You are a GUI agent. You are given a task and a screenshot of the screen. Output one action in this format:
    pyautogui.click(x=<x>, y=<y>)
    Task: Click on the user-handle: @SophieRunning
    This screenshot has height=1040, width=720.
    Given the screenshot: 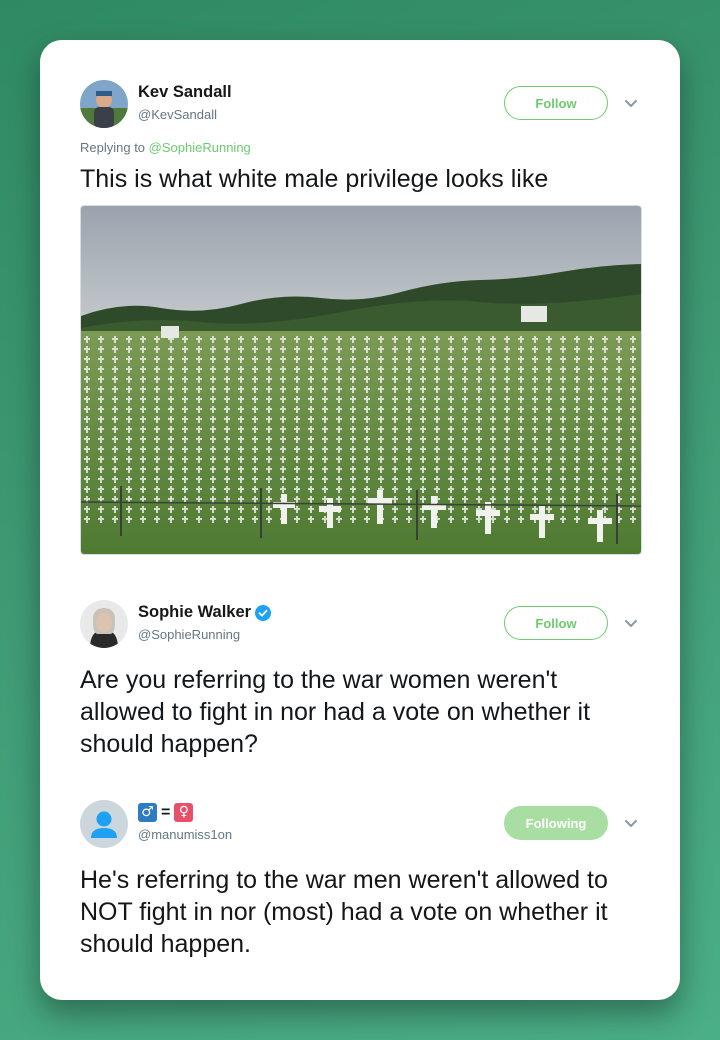 What is the action you would take?
    pyautogui.click(x=189, y=634)
    